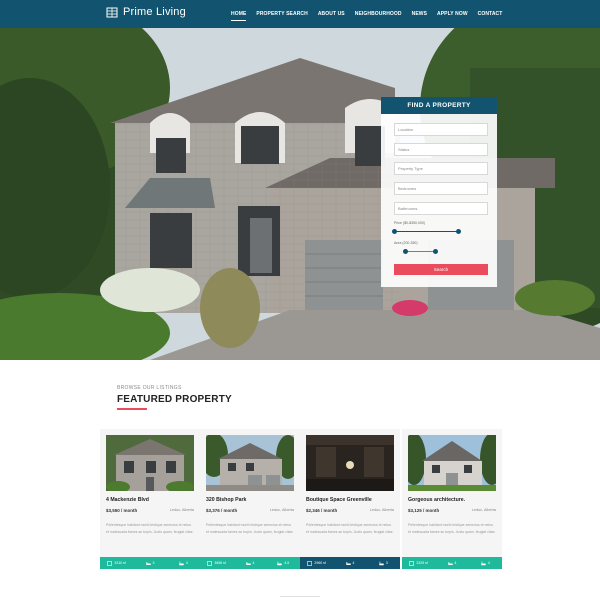  What do you see at coordinates (122, 510) in the screenshot?
I see `property-price: $3,550 / month` at bounding box center [122, 510].